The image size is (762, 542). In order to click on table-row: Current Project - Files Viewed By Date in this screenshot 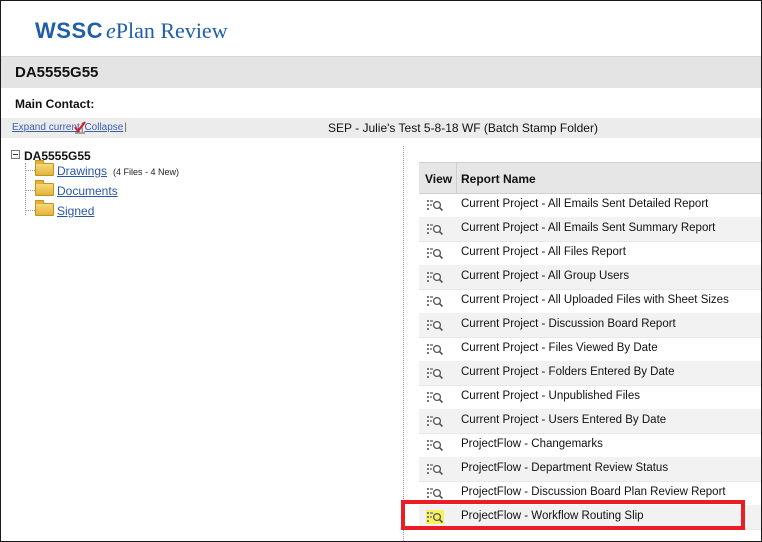, I will do `click(590, 349)`.